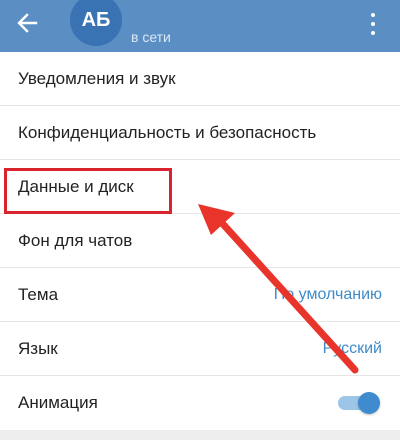 Image resolution: width=400 pixels, height=440 pixels. What do you see at coordinates (38, 348) in the screenshot?
I see `settings-item-label: Язык` at bounding box center [38, 348].